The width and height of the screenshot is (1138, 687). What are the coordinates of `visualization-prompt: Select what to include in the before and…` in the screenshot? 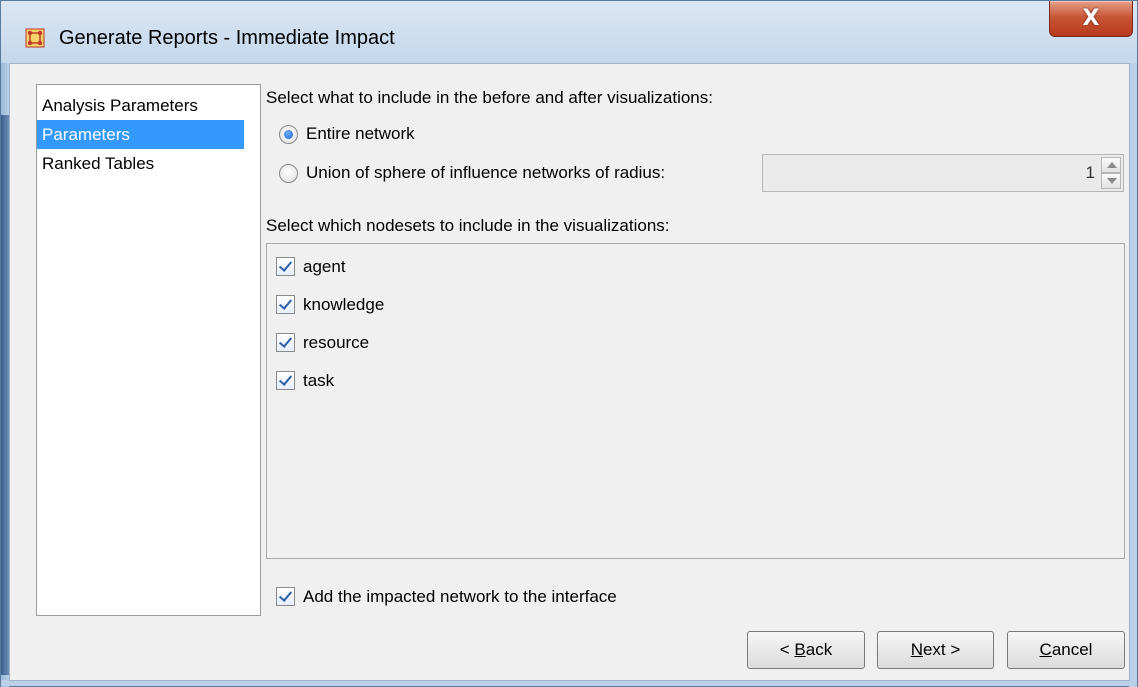 It's located at (489, 97).